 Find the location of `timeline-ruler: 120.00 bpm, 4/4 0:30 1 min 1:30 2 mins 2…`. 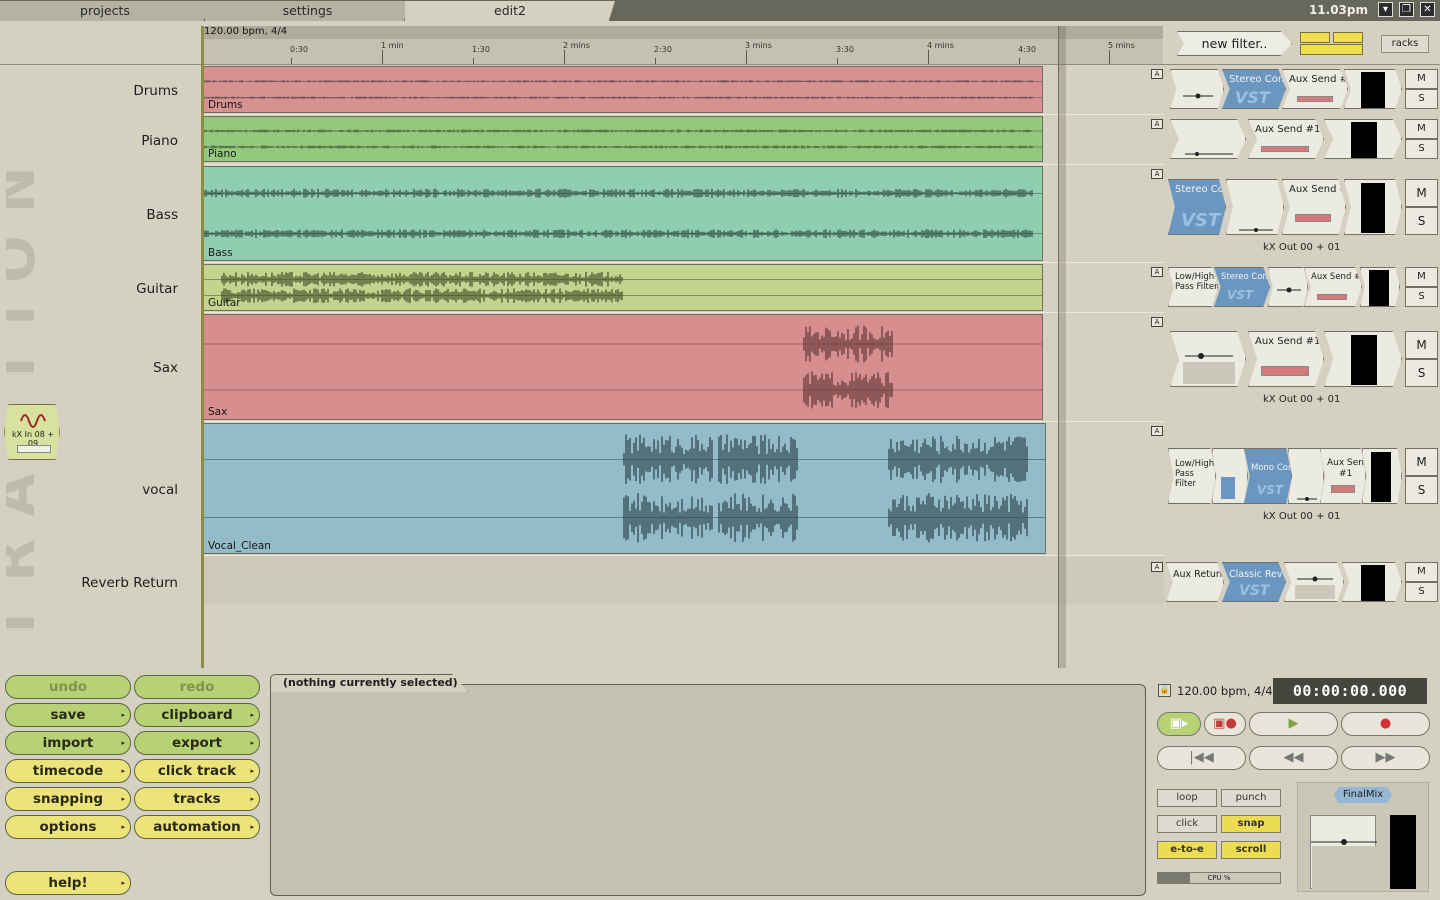

timeline-ruler: 120.00 bpm, 4/4 0:30 1 min 1:30 2 mins 2… is located at coordinates (682, 45).